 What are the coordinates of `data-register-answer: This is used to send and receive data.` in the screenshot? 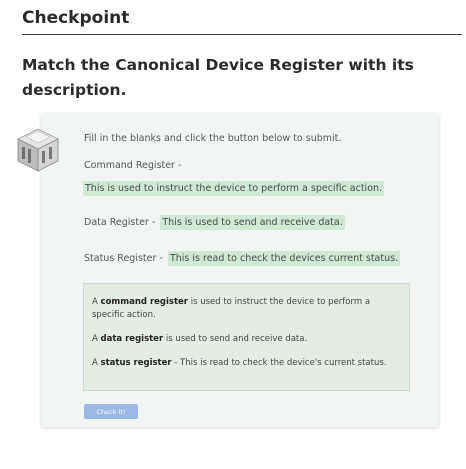 It's located at (252, 222).